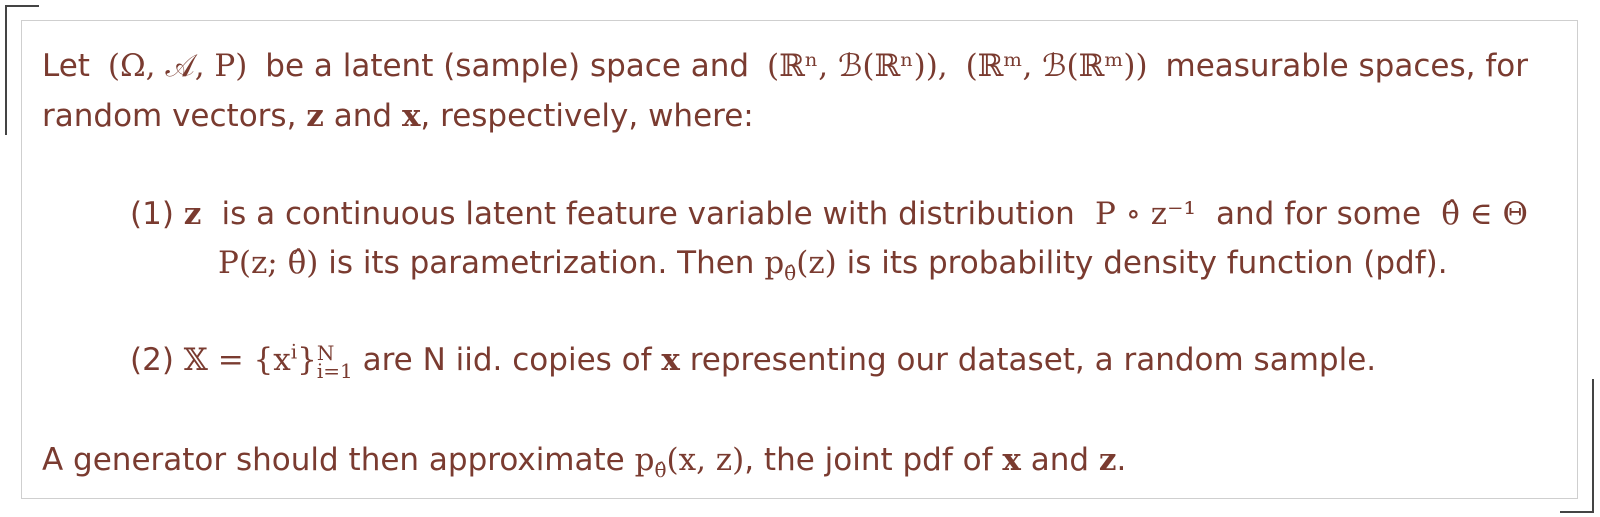 This screenshot has width=1600, height=517. What do you see at coordinates (1145, 214) in the screenshot?
I see `item-1-distribution: P ∘ z⁻¹` at bounding box center [1145, 214].